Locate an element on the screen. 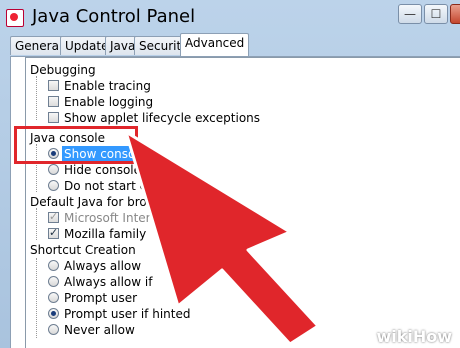 Image resolution: width=460 pixels, height=348 pixels. tab-advanced: Advanced is located at coordinates (215, 44).